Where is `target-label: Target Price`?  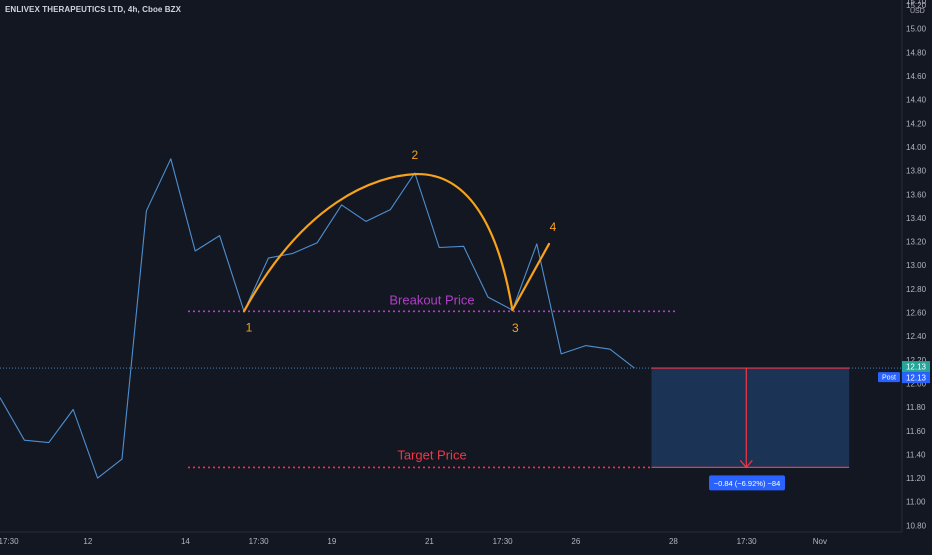 target-label: Target Price is located at coordinates (431, 454).